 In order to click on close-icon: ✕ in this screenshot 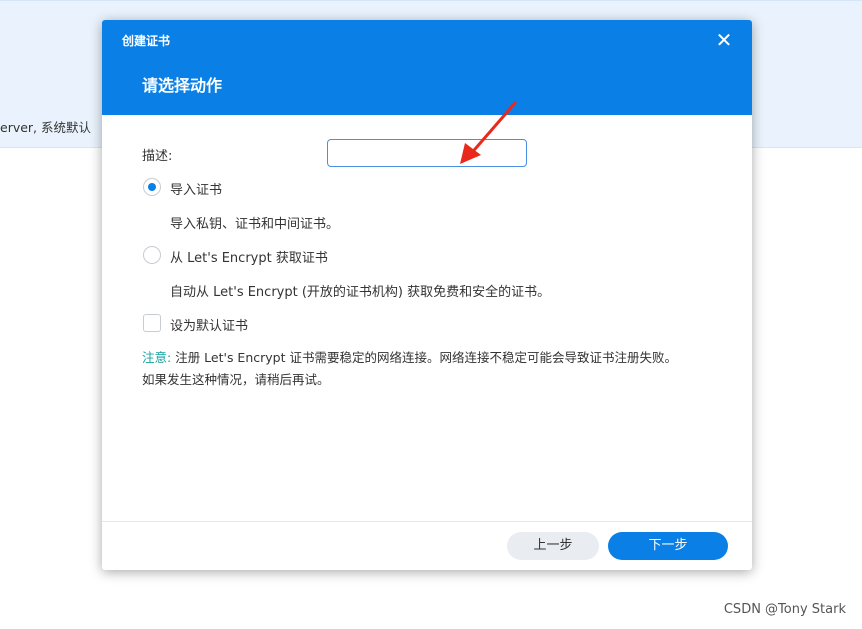, I will do `click(724, 40)`.